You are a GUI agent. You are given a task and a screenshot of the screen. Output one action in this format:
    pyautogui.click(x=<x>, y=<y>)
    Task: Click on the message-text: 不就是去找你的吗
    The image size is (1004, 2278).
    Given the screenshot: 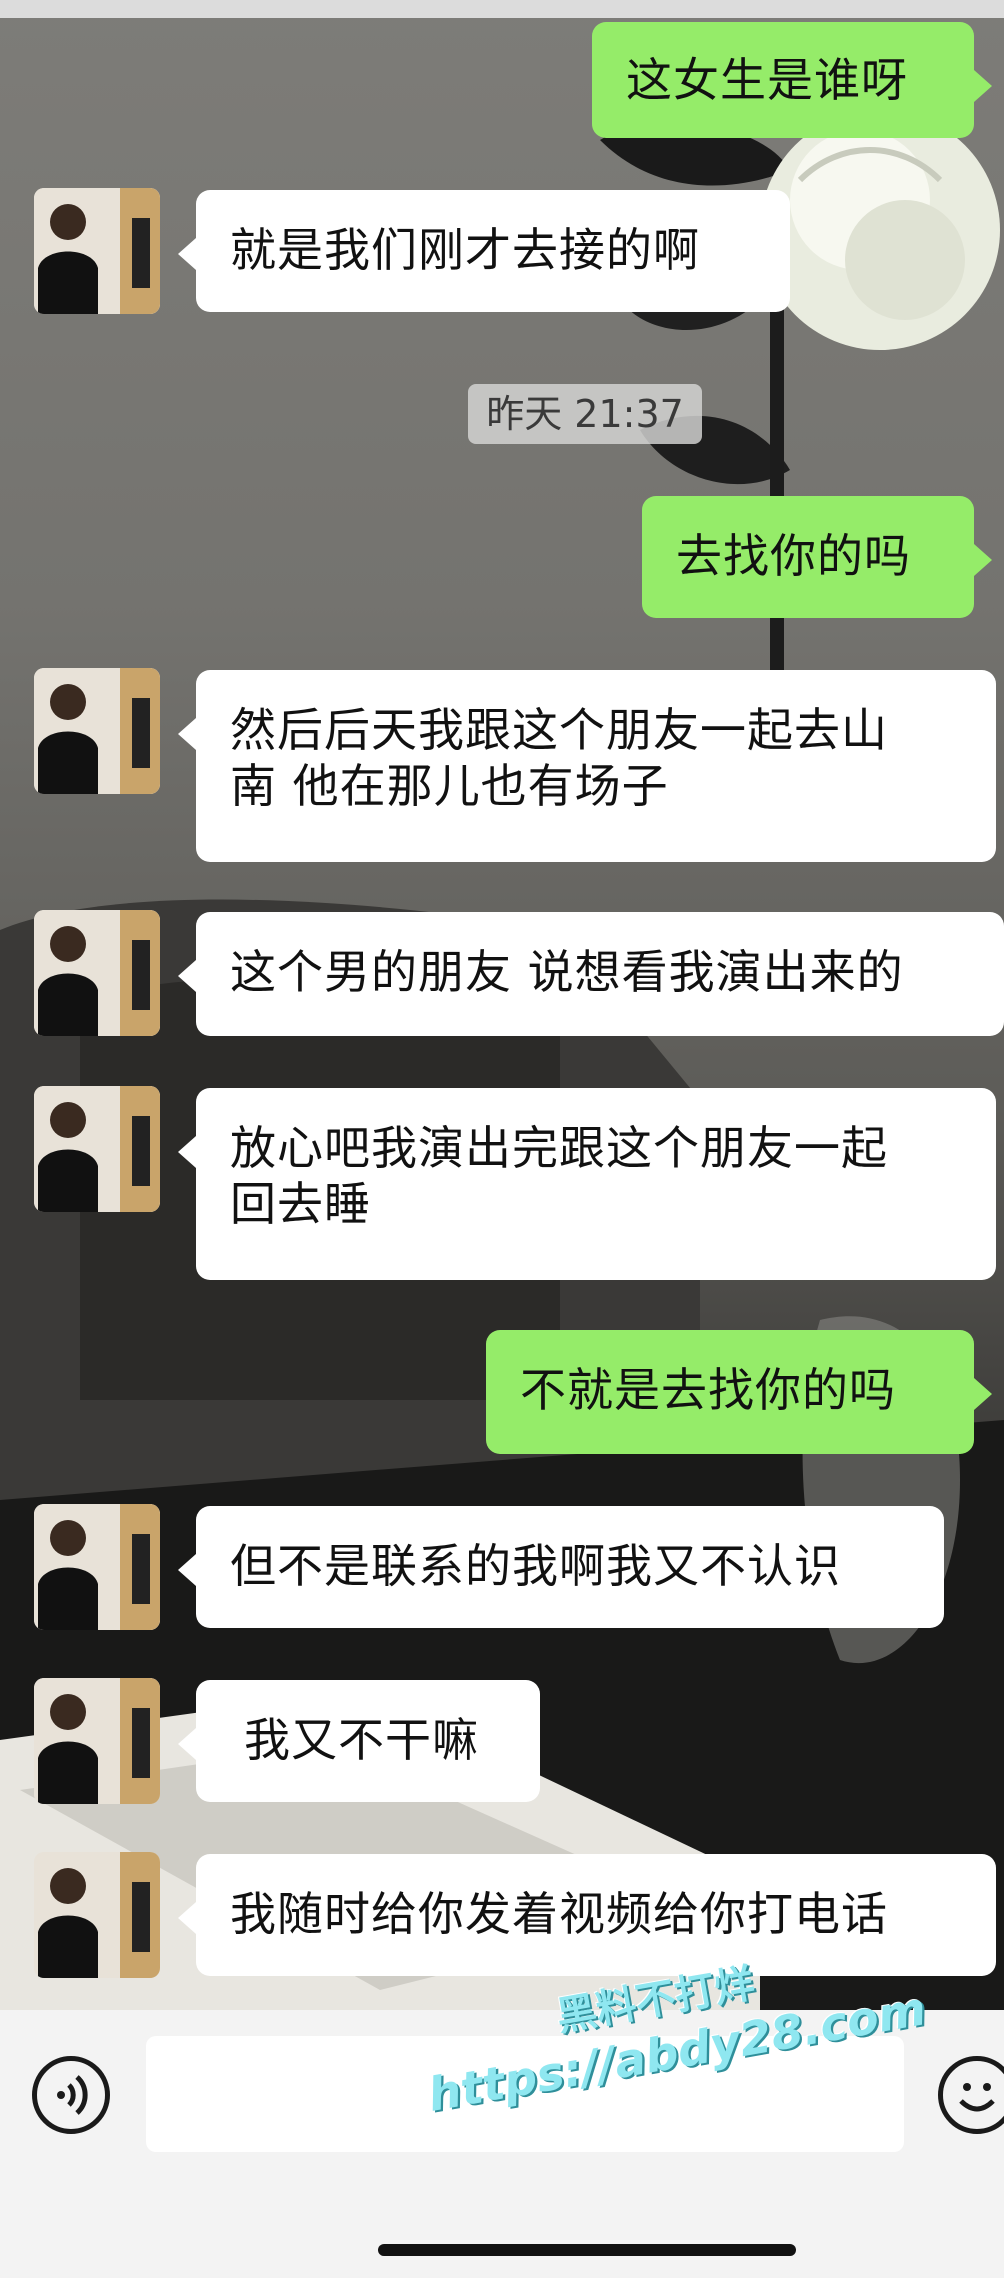 What is the action you would take?
    pyautogui.click(x=708, y=1390)
    